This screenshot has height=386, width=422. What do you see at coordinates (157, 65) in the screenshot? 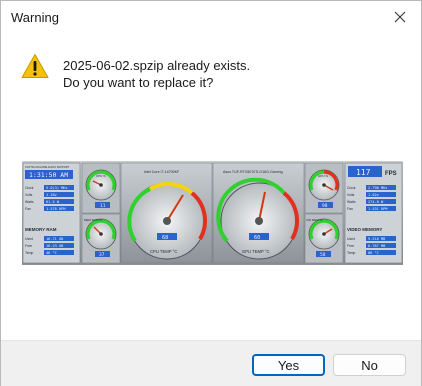
I see `message-line-1: 2025-06-02.spzip already exists.` at bounding box center [157, 65].